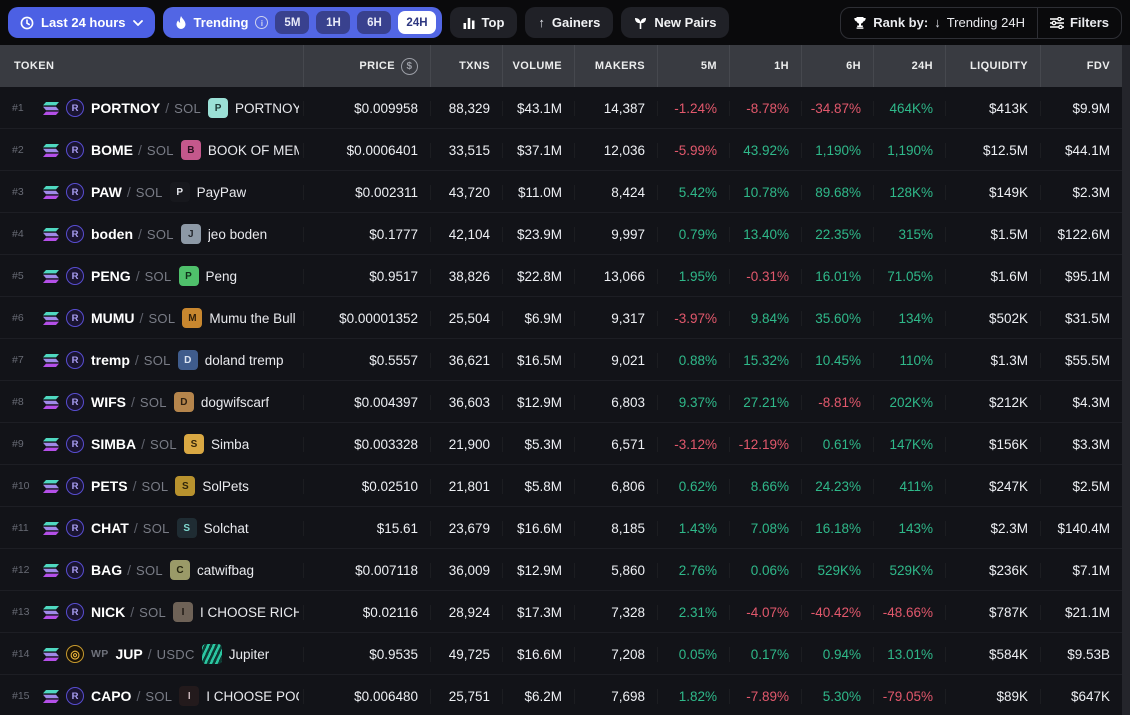 The height and width of the screenshot is (715, 1130). What do you see at coordinates (615, 66) in the screenshot?
I see `col-makers: MAKERS` at bounding box center [615, 66].